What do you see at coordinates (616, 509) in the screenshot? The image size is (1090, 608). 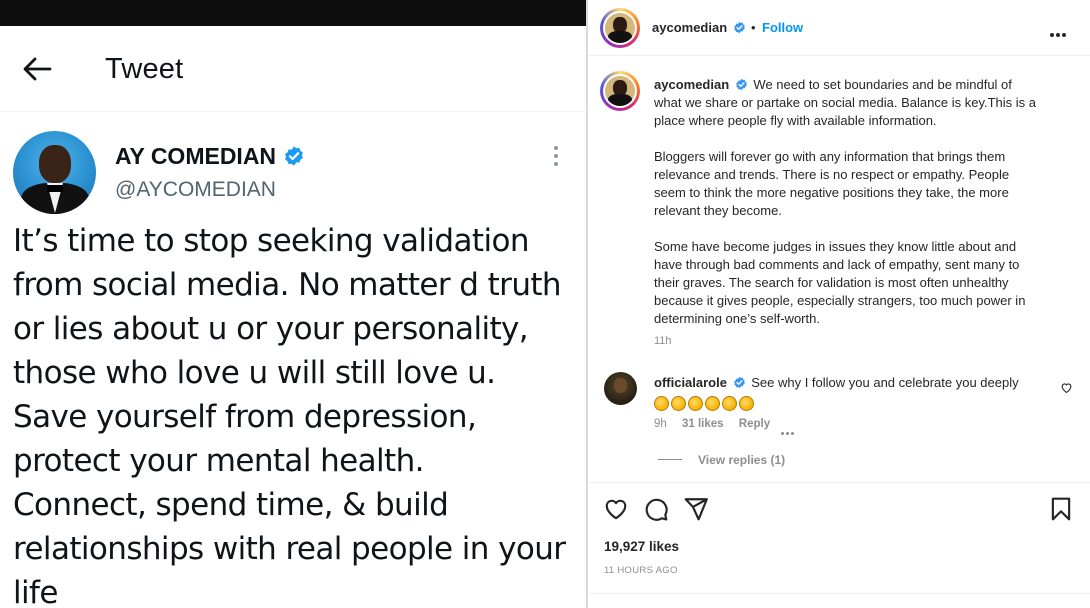 I see `heart-icon` at bounding box center [616, 509].